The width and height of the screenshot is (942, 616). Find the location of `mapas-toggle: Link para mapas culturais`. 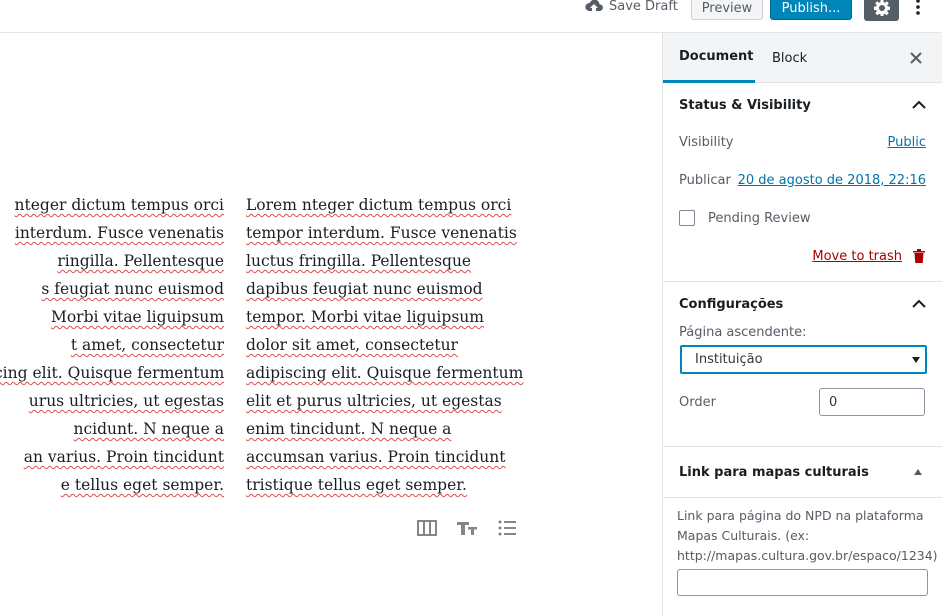

mapas-toggle: Link para mapas culturais is located at coordinates (802, 472).